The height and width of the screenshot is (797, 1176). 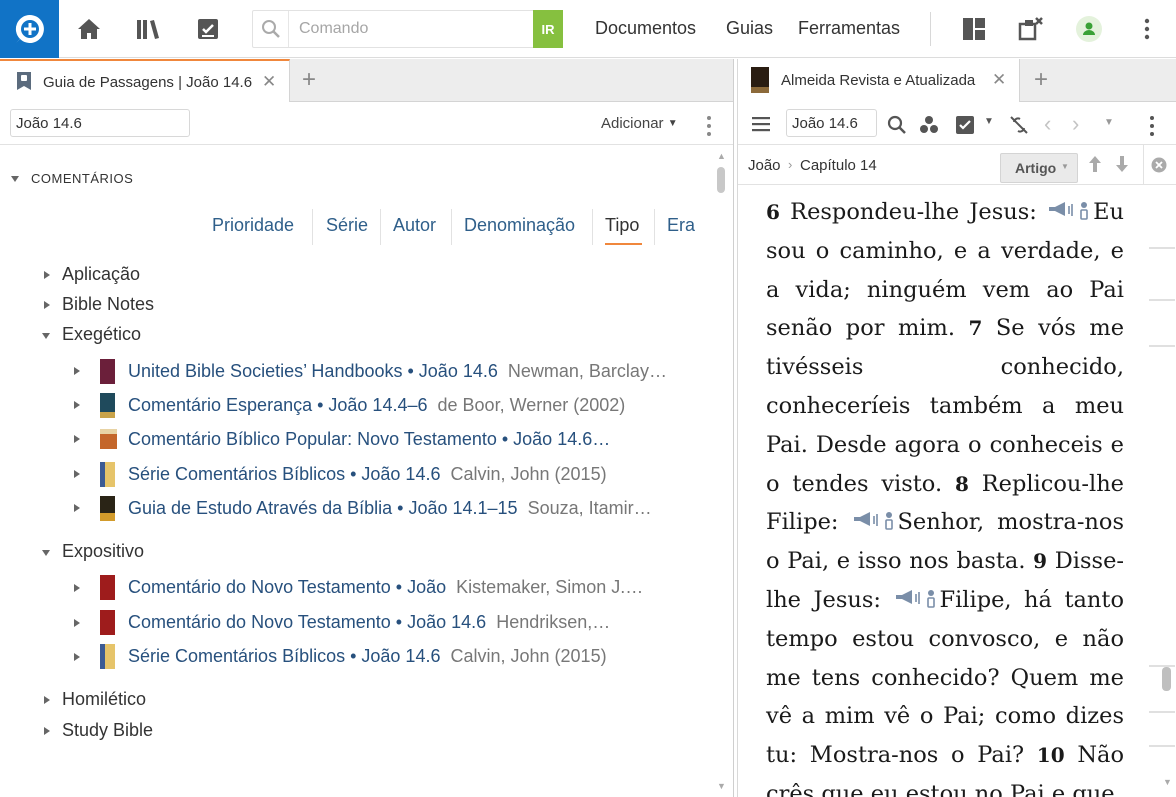 What do you see at coordinates (1075, 124) in the screenshot?
I see `forward-icon: ›` at bounding box center [1075, 124].